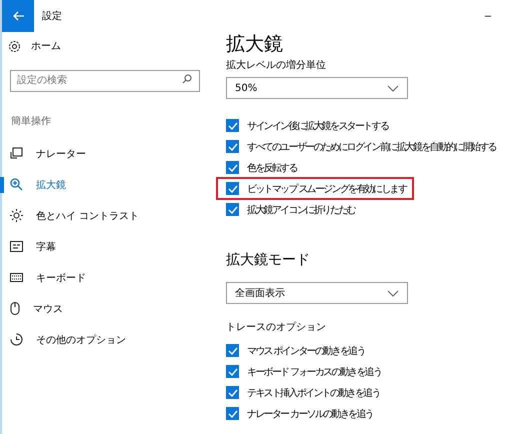  Describe the element at coordinates (48, 309) in the screenshot. I see `sidebar-item: マウス` at that location.